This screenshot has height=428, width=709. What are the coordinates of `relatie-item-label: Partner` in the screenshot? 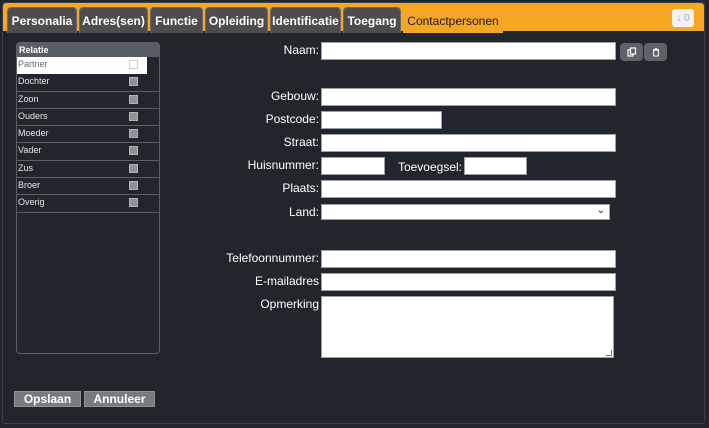 It's located at (33, 64).